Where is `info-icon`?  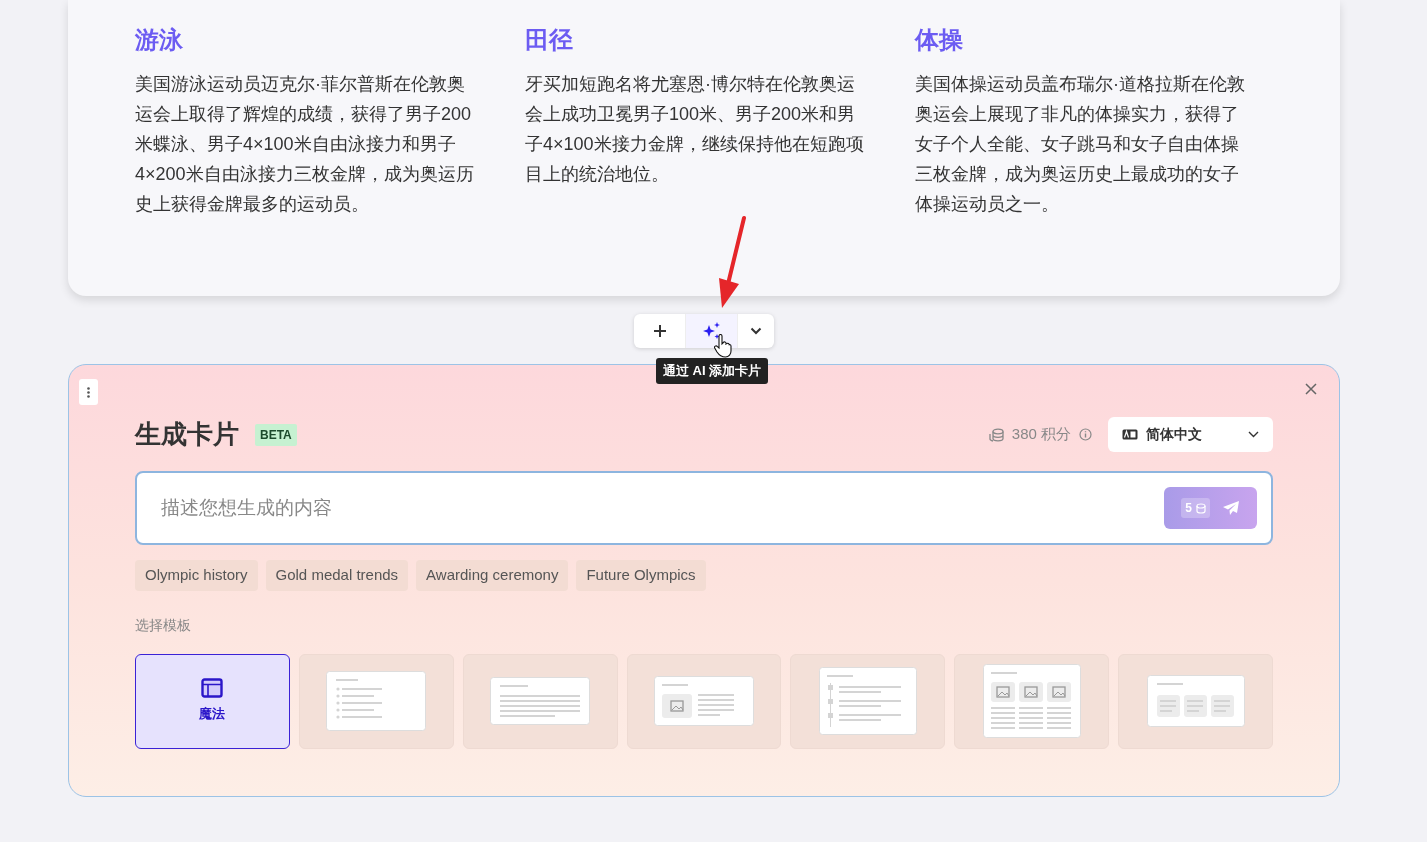
info-icon is located at coordinates (1085, 434).